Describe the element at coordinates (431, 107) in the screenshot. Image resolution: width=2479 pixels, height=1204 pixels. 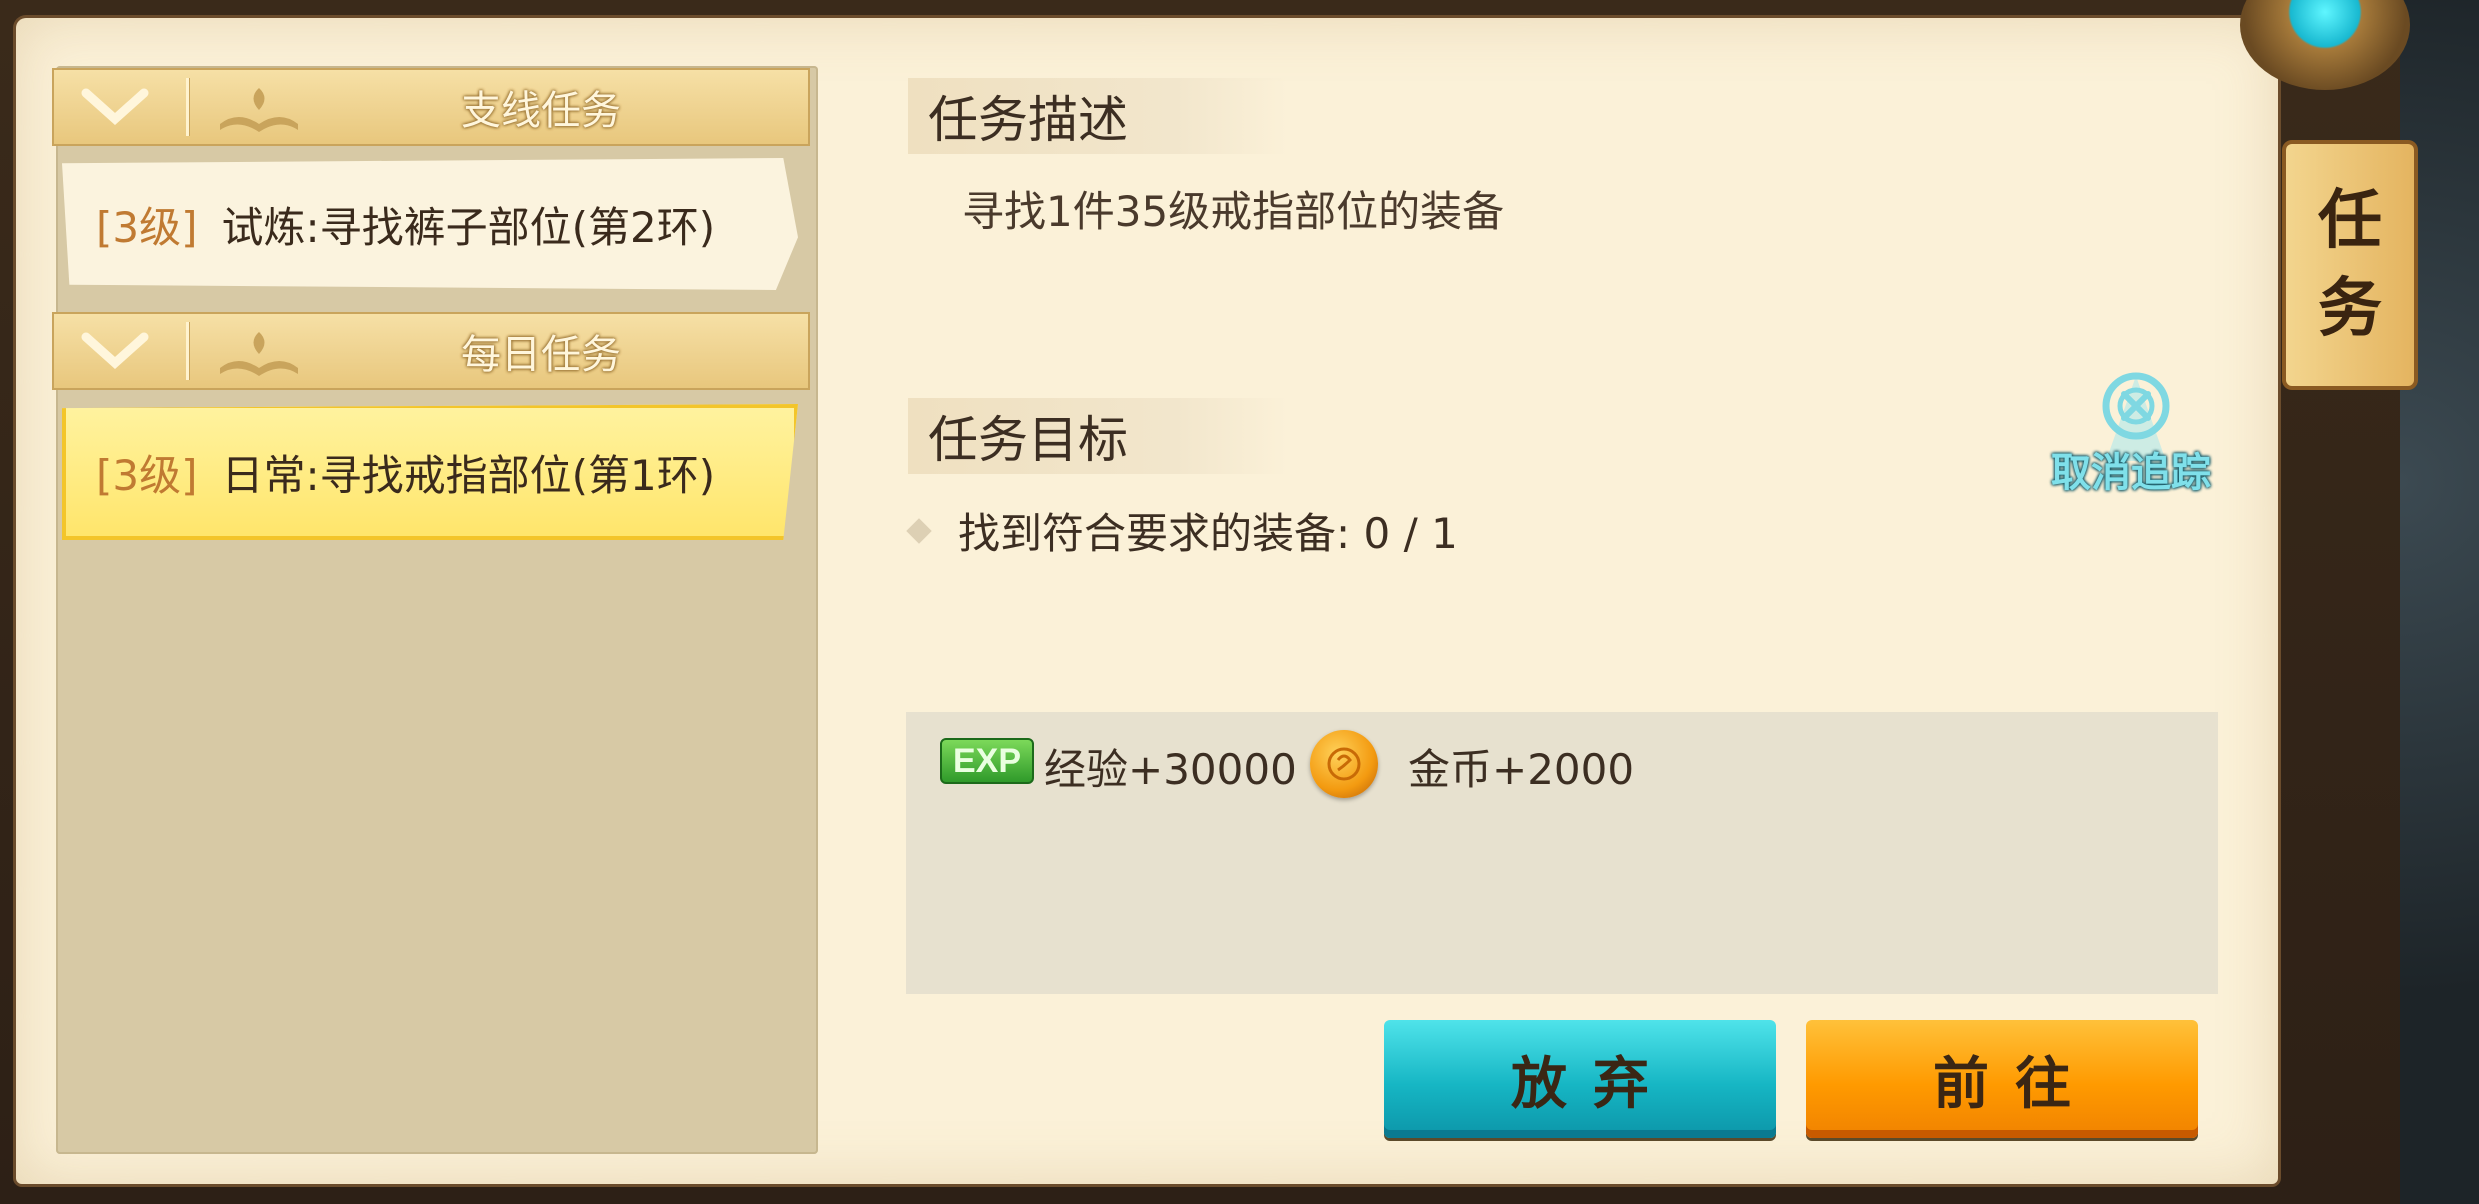
I see `category-header-side-quests: 支线任务` at that location.